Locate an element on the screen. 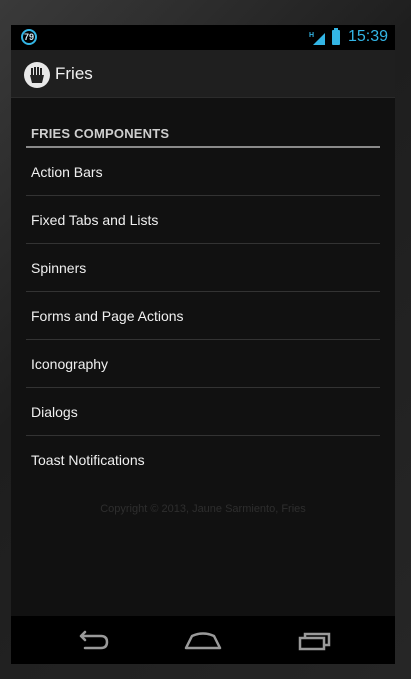 The height and width of the screenshot is (679, 411). list-item-label: Action Bars is located at coordinates (67, 171).